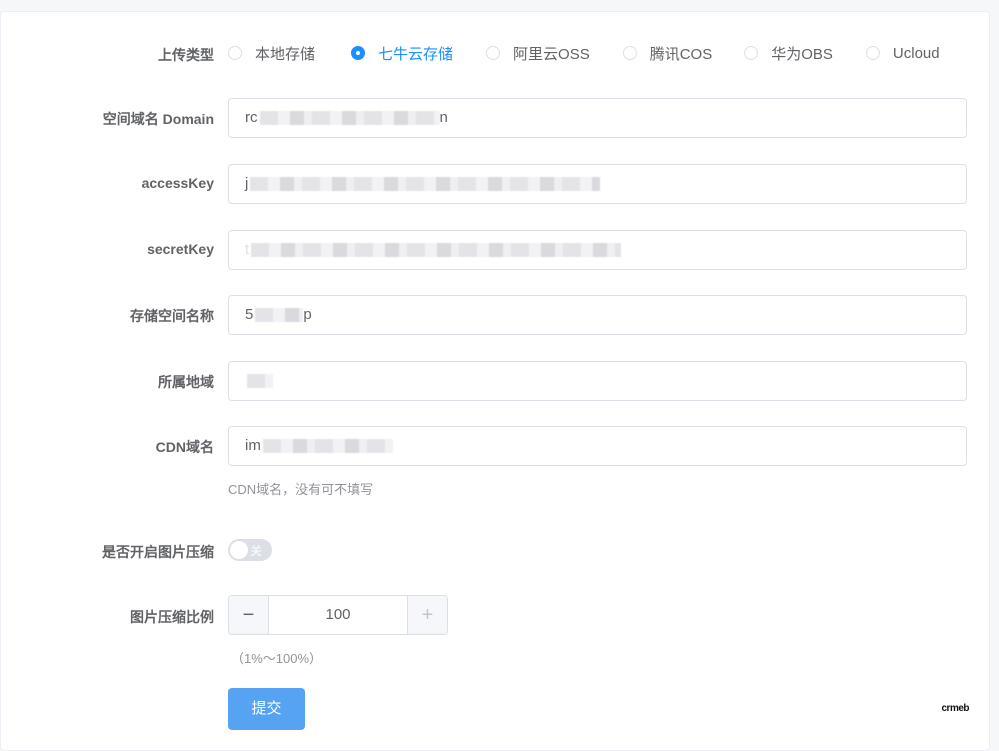 The width and height of the screenshot is (999, 751). What do you see at coordinates (186, 55) in the screenshot?
I see `upload-type-label: 上传类型` at bounding box center [186, 55].